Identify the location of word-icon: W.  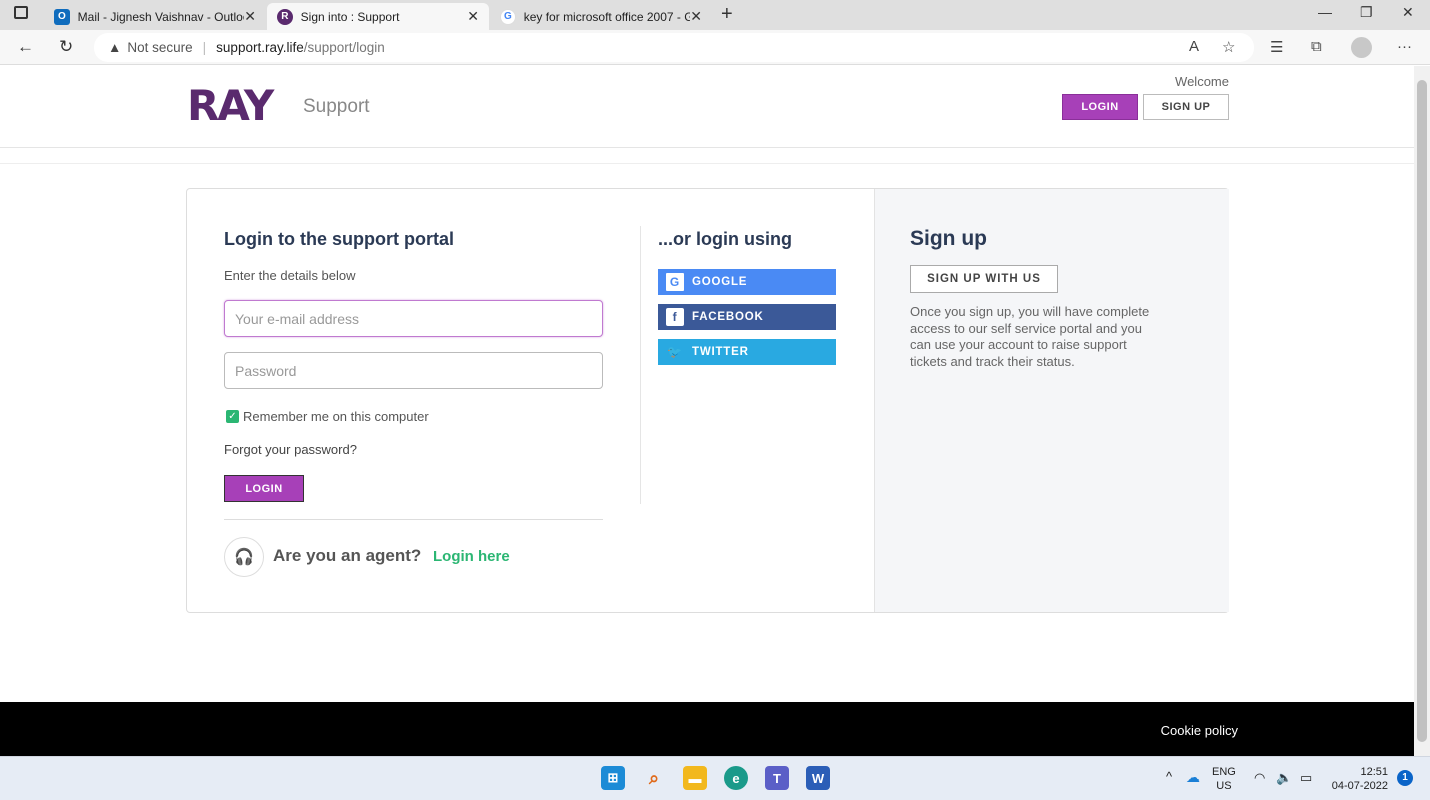
(818, 778).